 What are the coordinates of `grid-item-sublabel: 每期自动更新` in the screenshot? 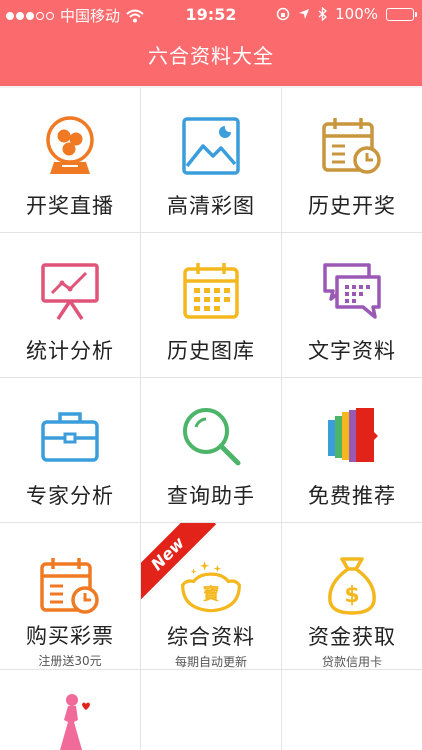 It's located at (210, 662).